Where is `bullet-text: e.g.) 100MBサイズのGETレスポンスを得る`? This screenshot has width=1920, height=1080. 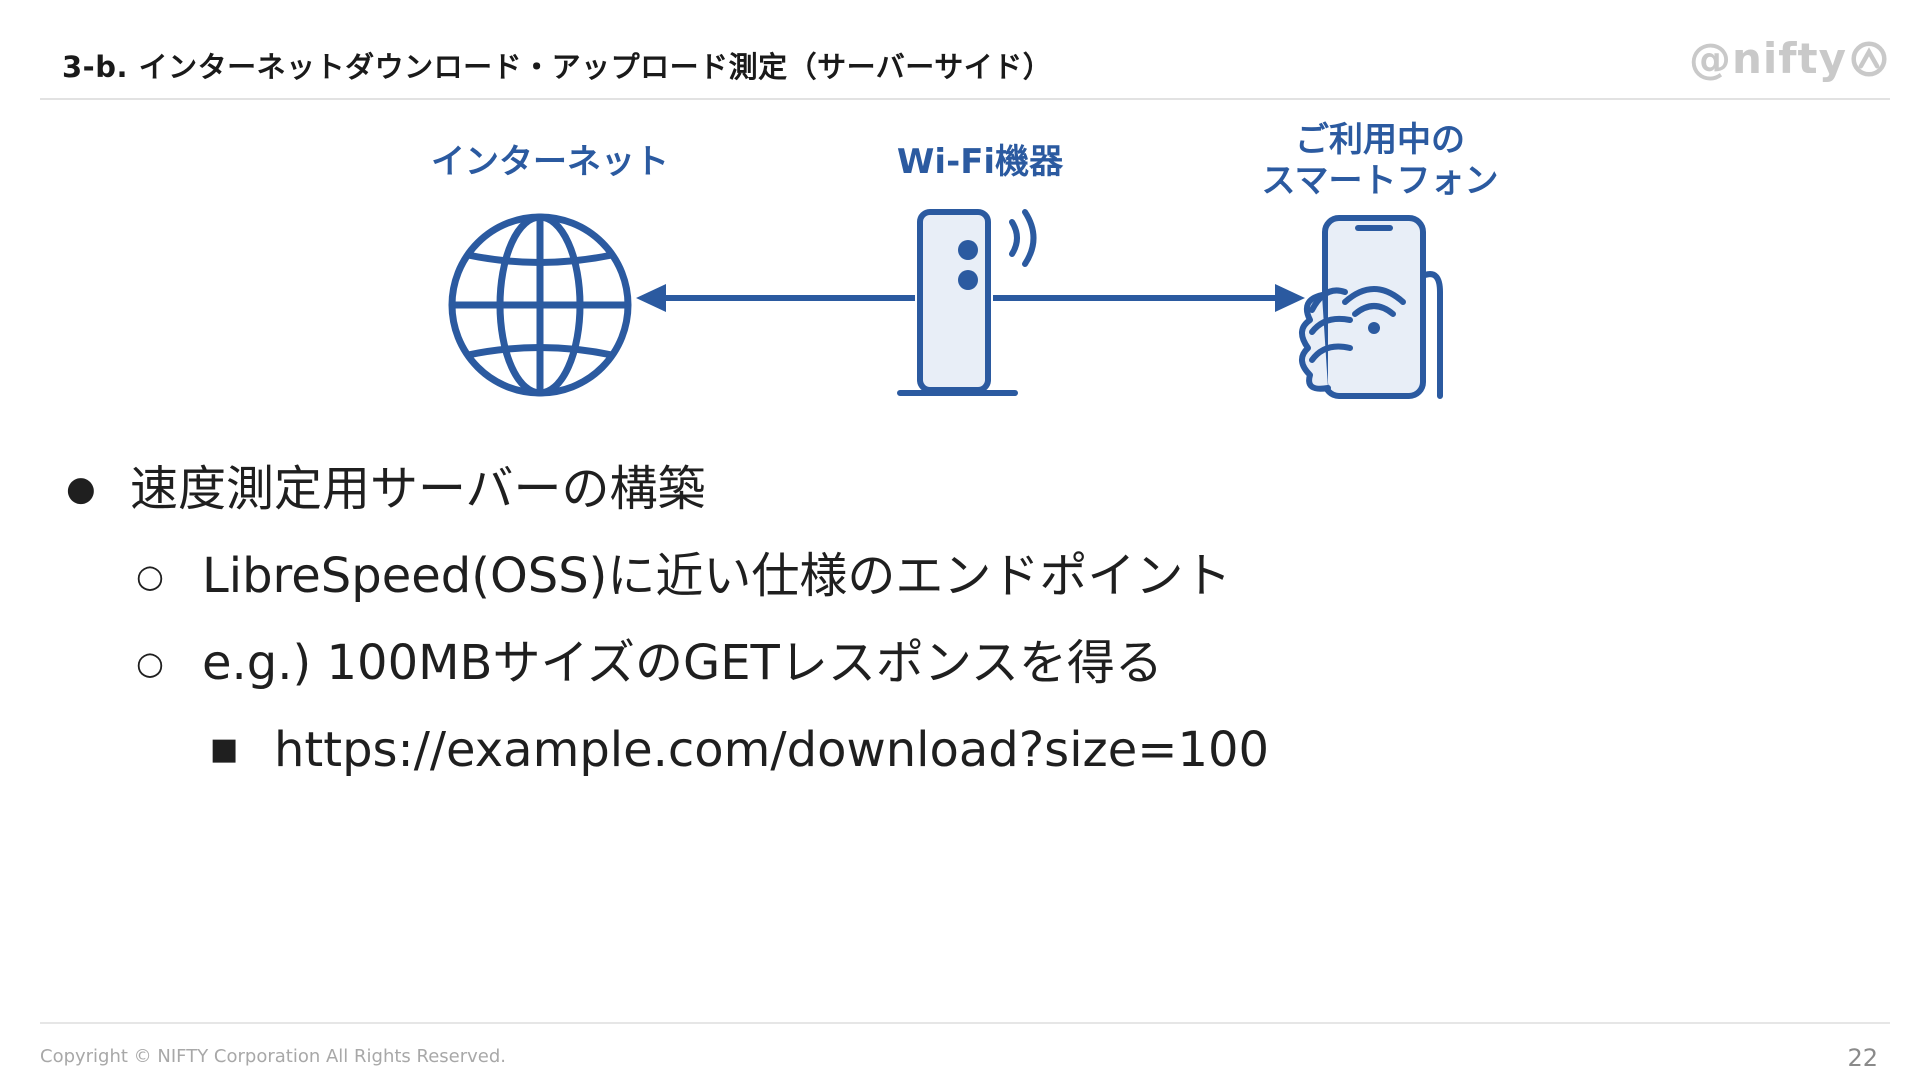 bullet-text: e.g.) 100MBサイズのGETレスポンスを得る is located at coordinates (682, 662).